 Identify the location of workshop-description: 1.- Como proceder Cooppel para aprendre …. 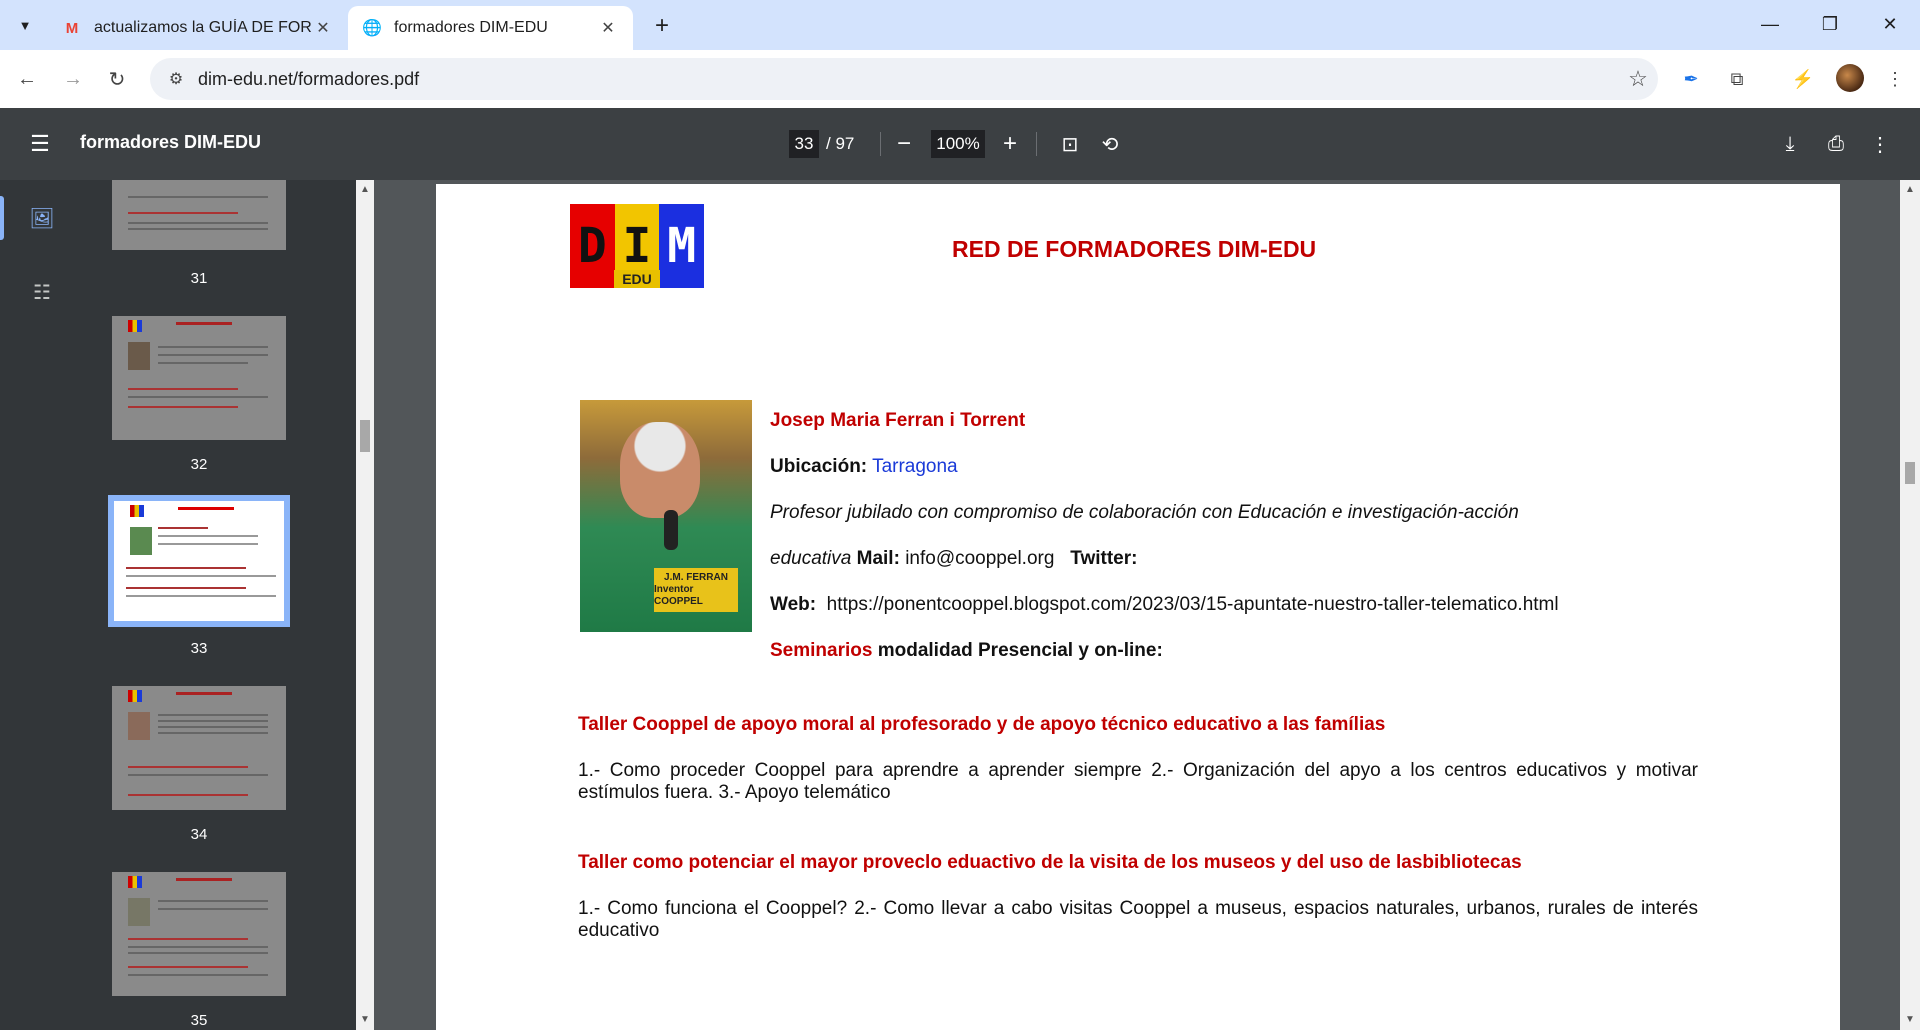
(1138, 781).